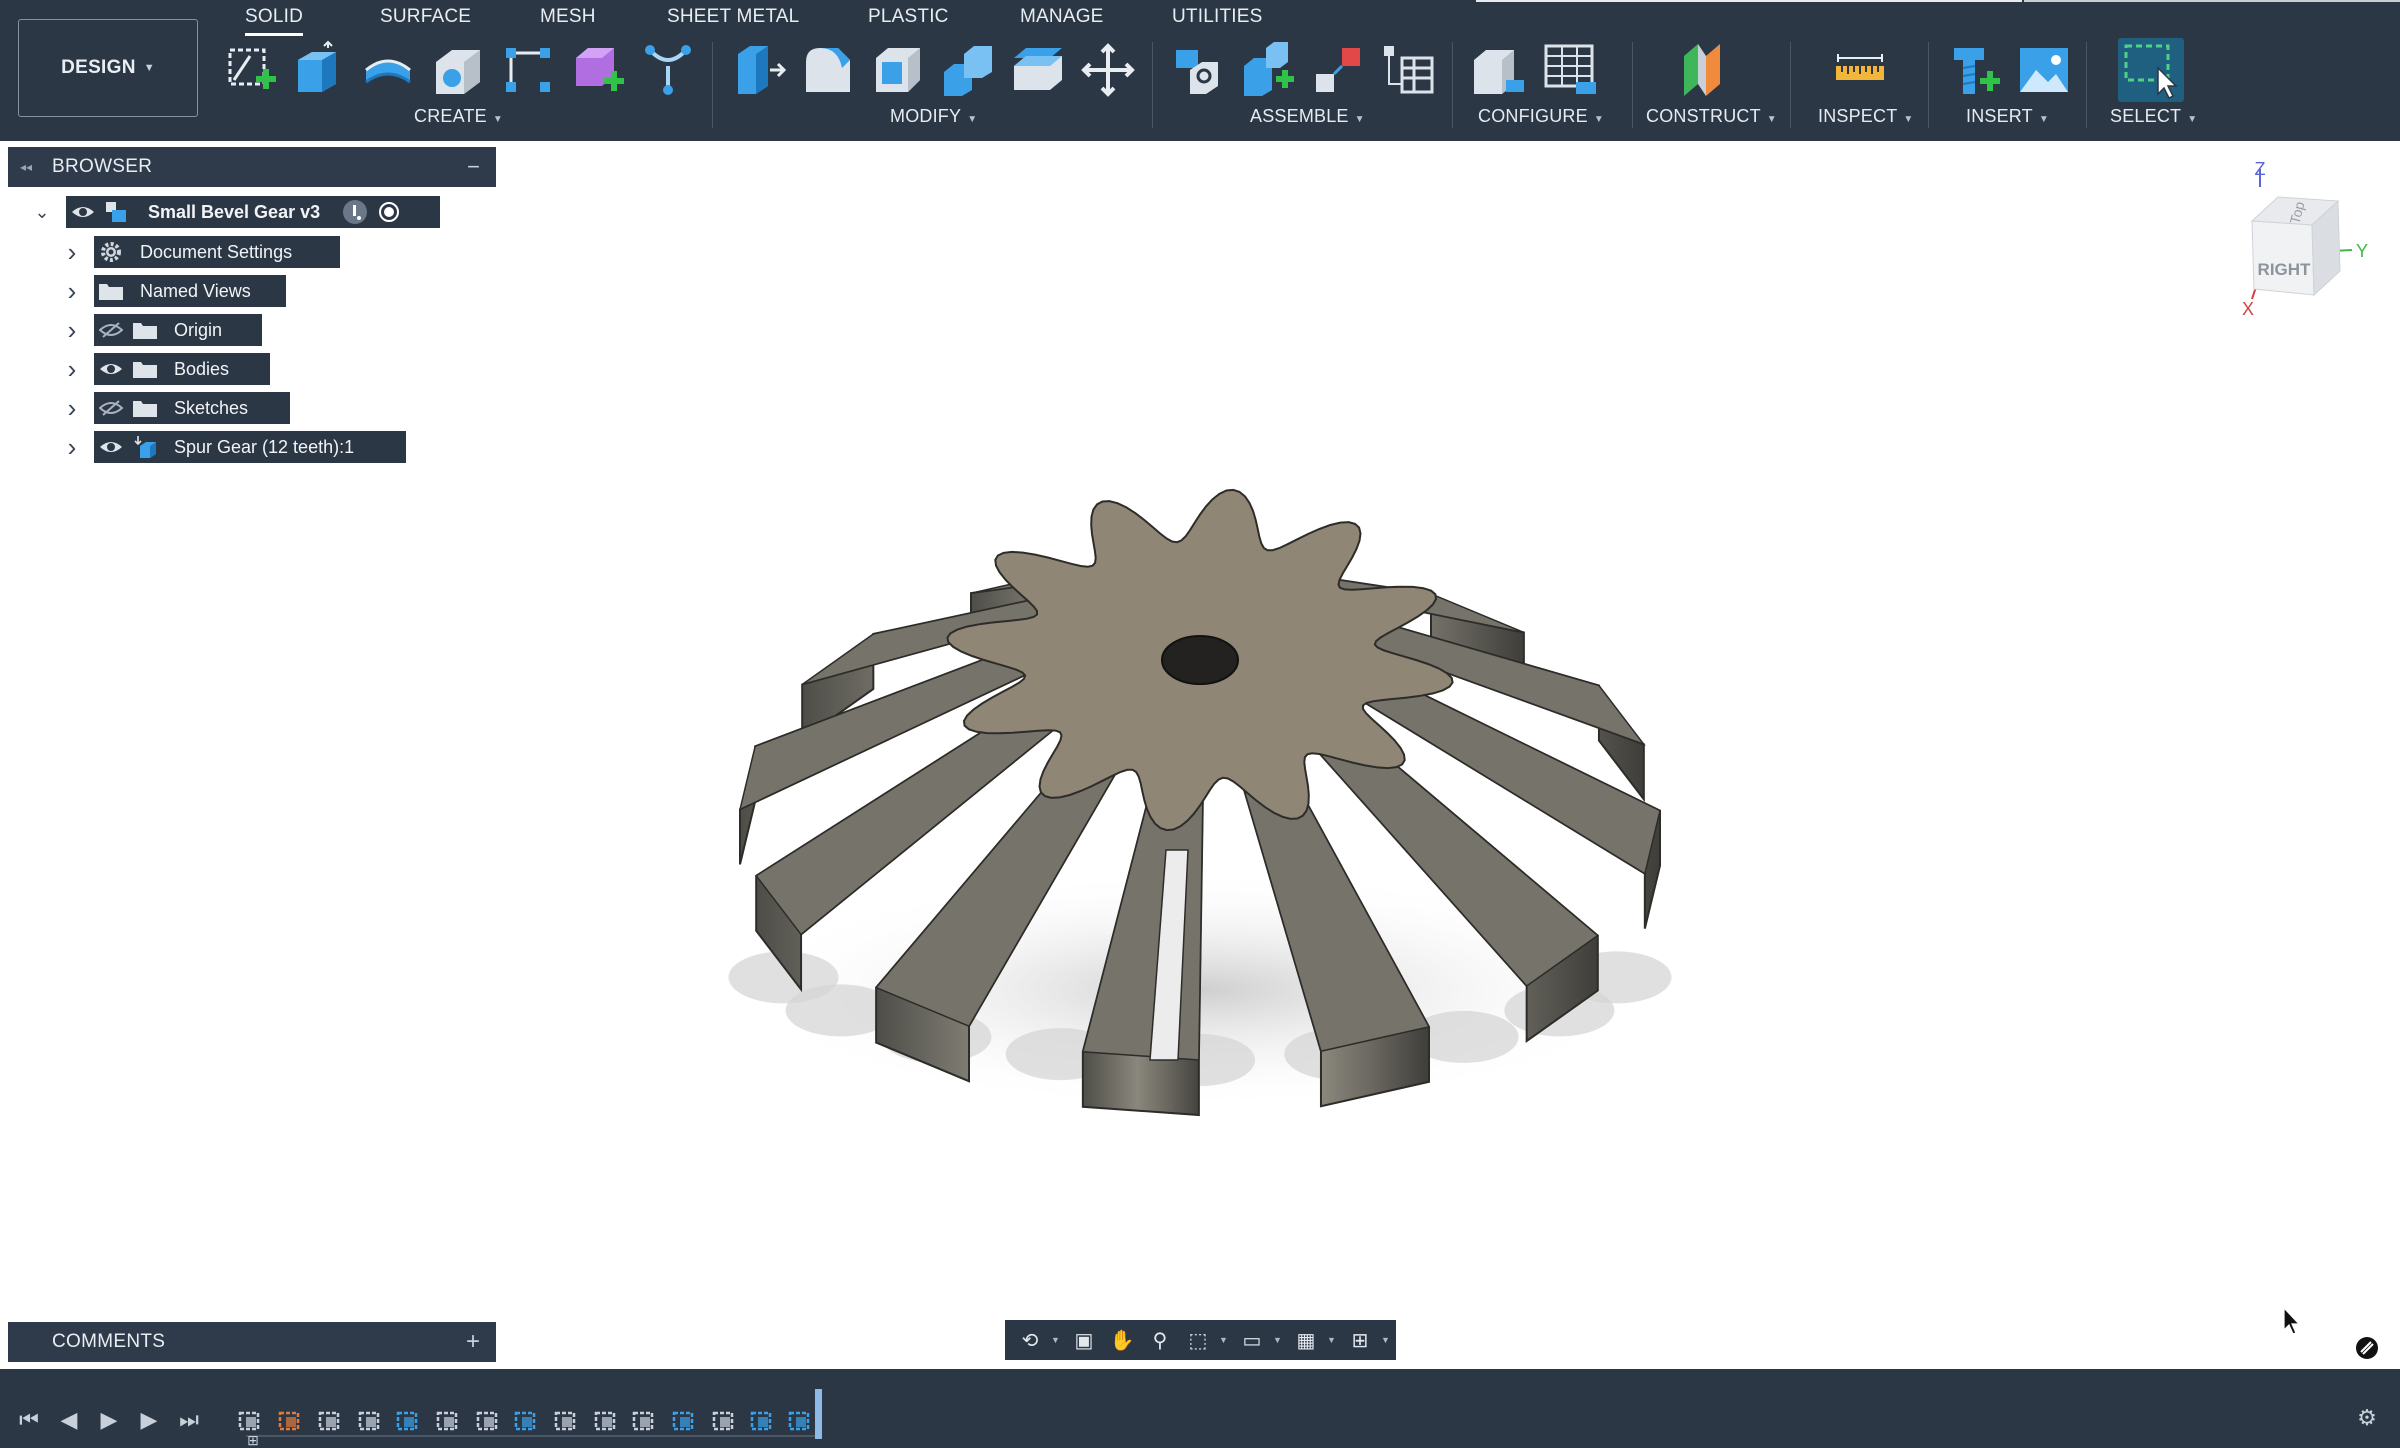 The height and width of the screenshot is (1448, 2400). Describe the element at coordinates (1030, 1340) in the screenshot. I see `orbit-icon: ⟲` at that location.